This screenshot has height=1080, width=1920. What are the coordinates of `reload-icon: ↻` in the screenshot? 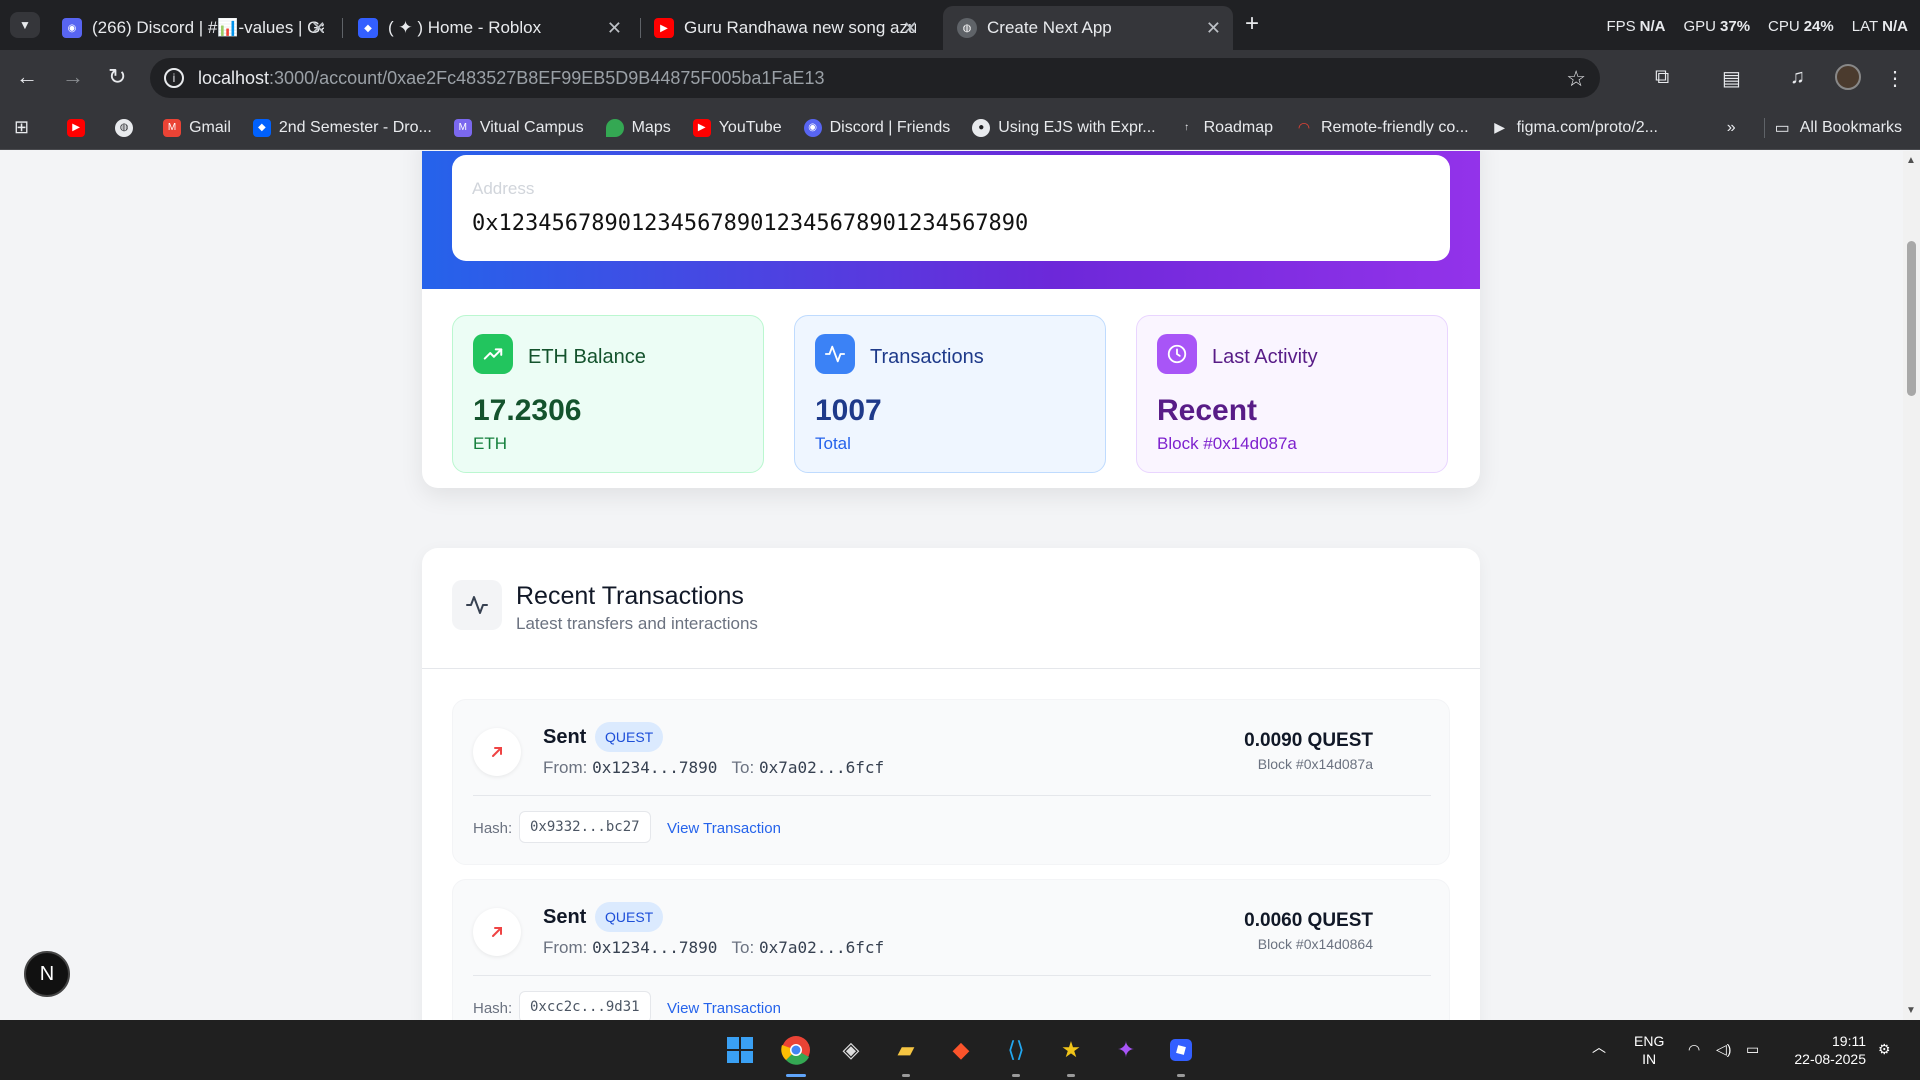 It's located at (117, 77).